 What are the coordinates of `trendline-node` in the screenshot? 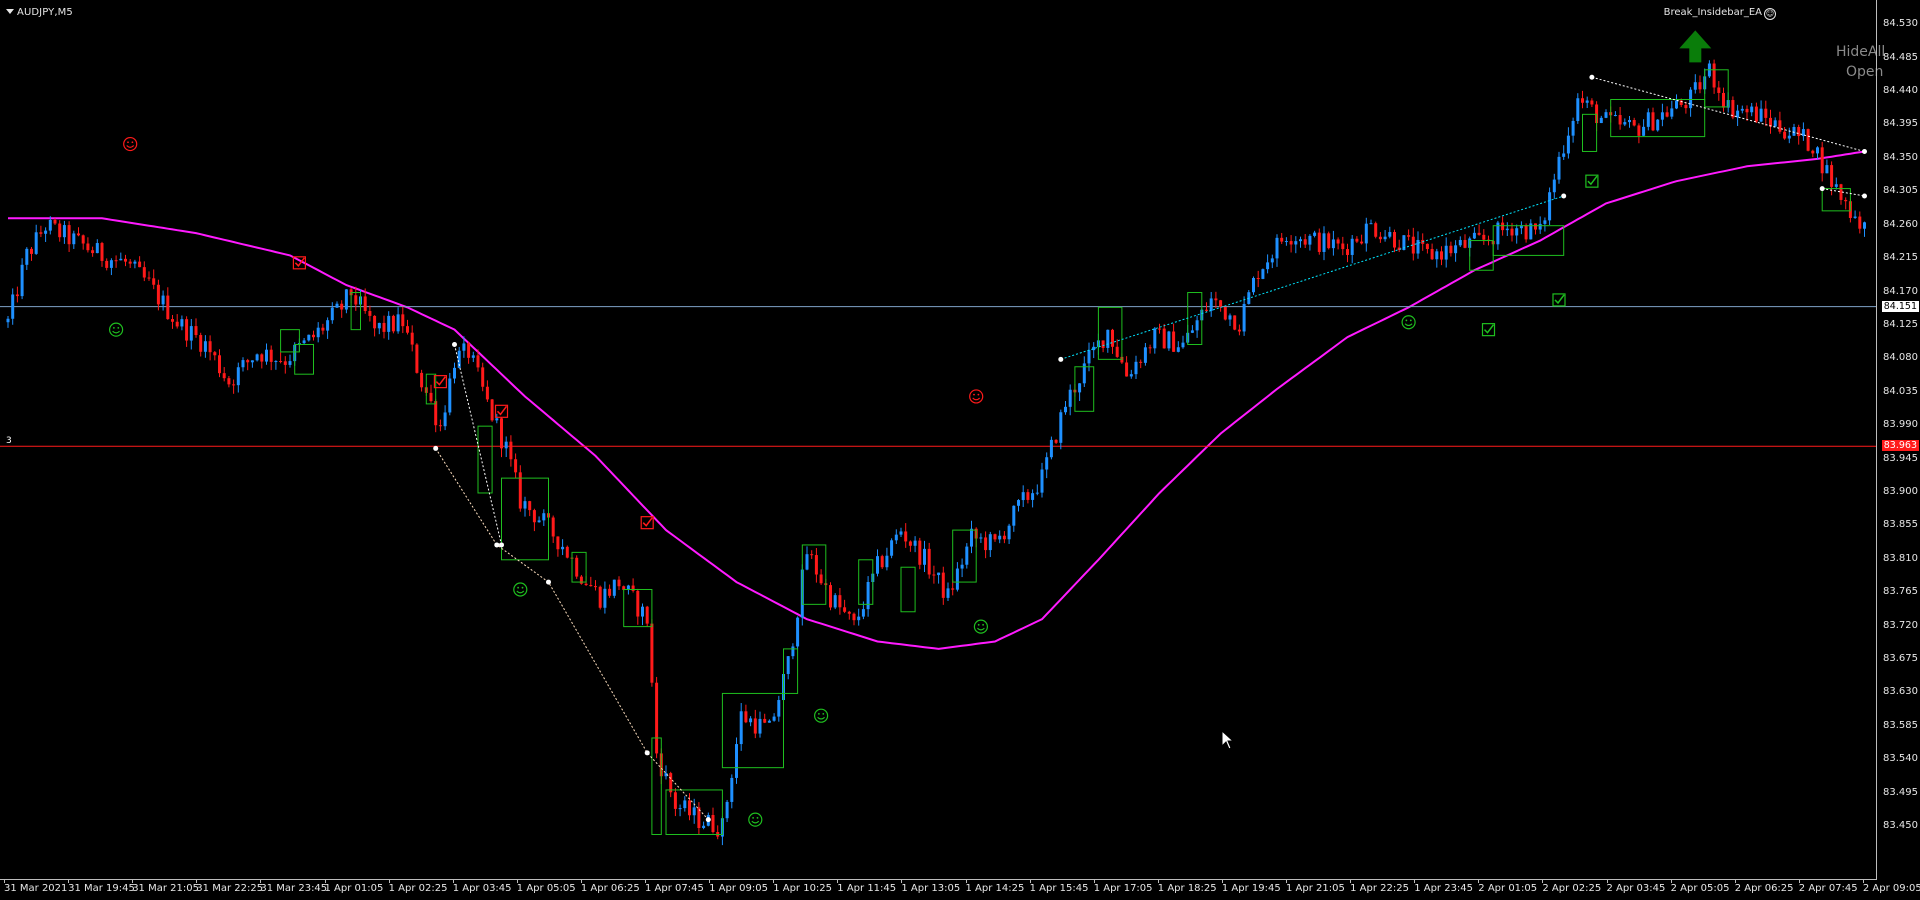 It's located at (497, 545).